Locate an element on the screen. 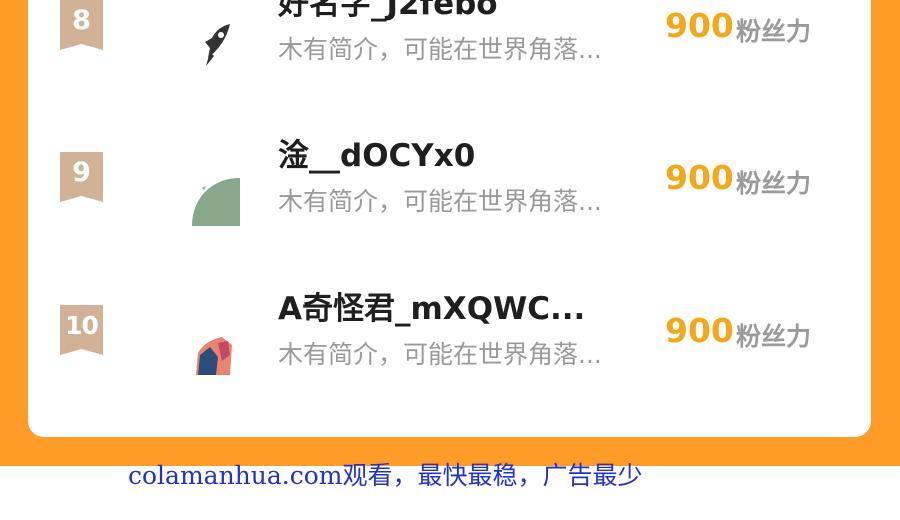  green-avatar-icon is located at coordinates (218, 192).